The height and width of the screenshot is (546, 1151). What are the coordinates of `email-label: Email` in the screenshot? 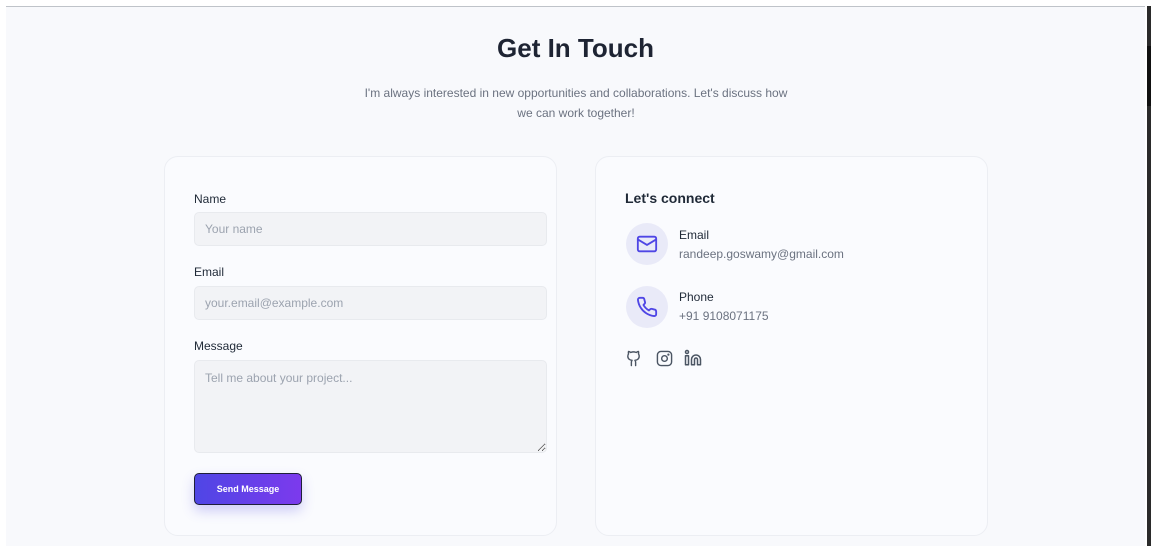 It's located at (209, 272).